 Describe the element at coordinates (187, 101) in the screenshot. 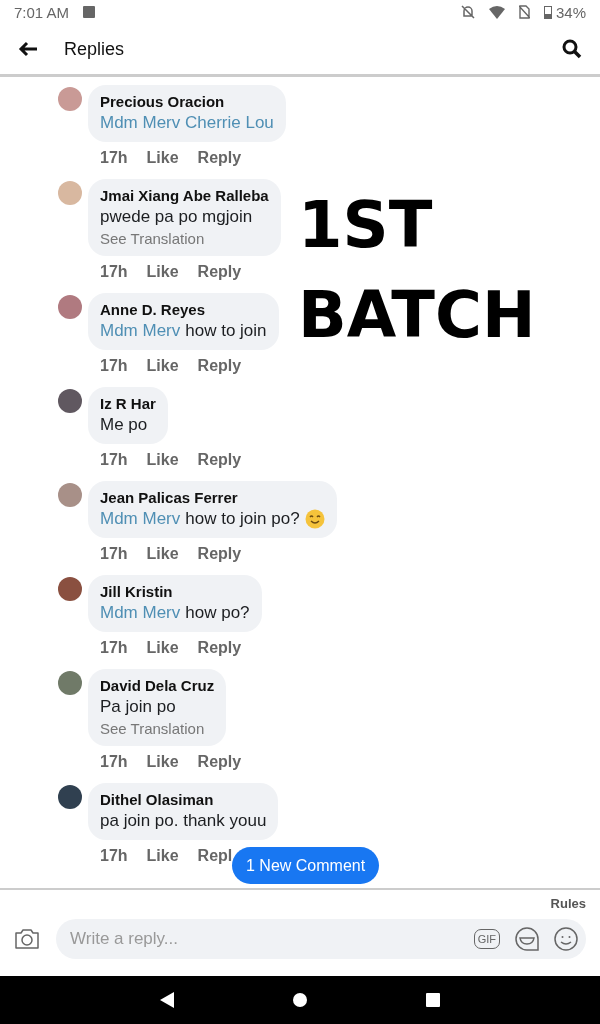

I see `commenter-name: Precious Oracion` at that location.